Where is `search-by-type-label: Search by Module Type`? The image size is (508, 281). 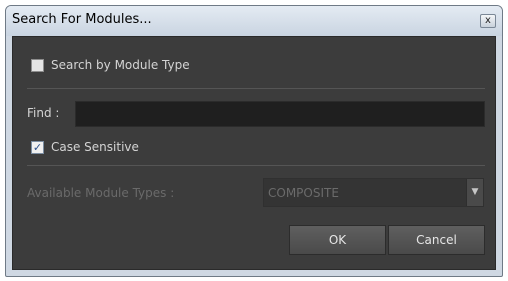
search-by-type-label: Search by Module Type is located at coordinates (120, 65).